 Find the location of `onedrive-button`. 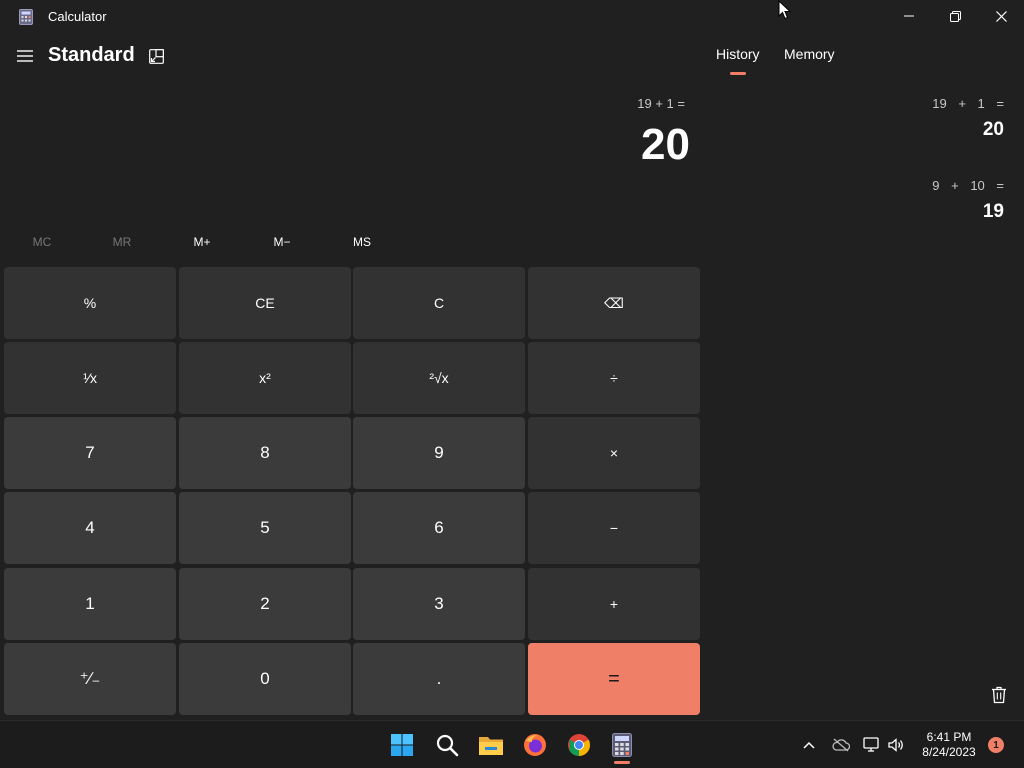

onedrive-button is located at coordinates (841, 745).